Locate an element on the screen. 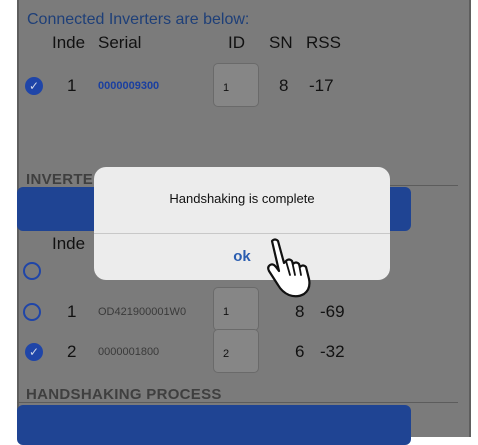 The height and width of the screenshot is (445, 478). ok-button: ok is located at coordinates (242, 257).